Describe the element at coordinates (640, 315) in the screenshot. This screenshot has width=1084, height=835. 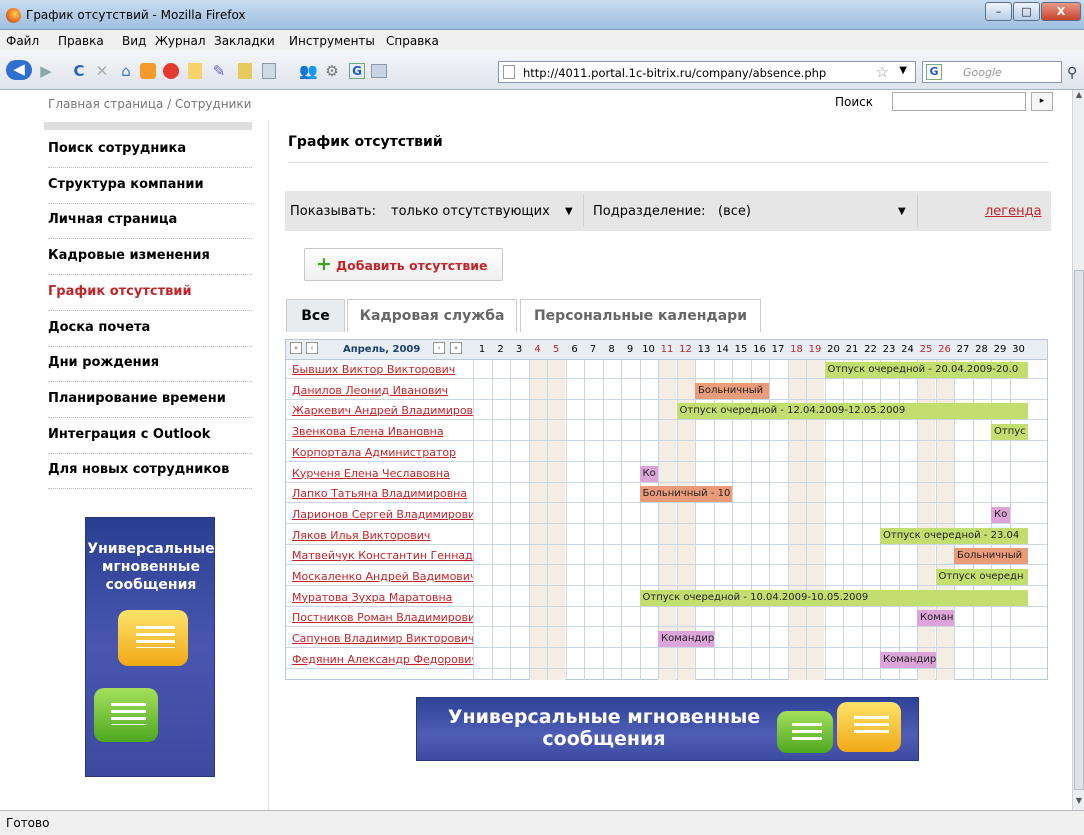
I see `tab-personal-calendars: Персональные календари` at that location.